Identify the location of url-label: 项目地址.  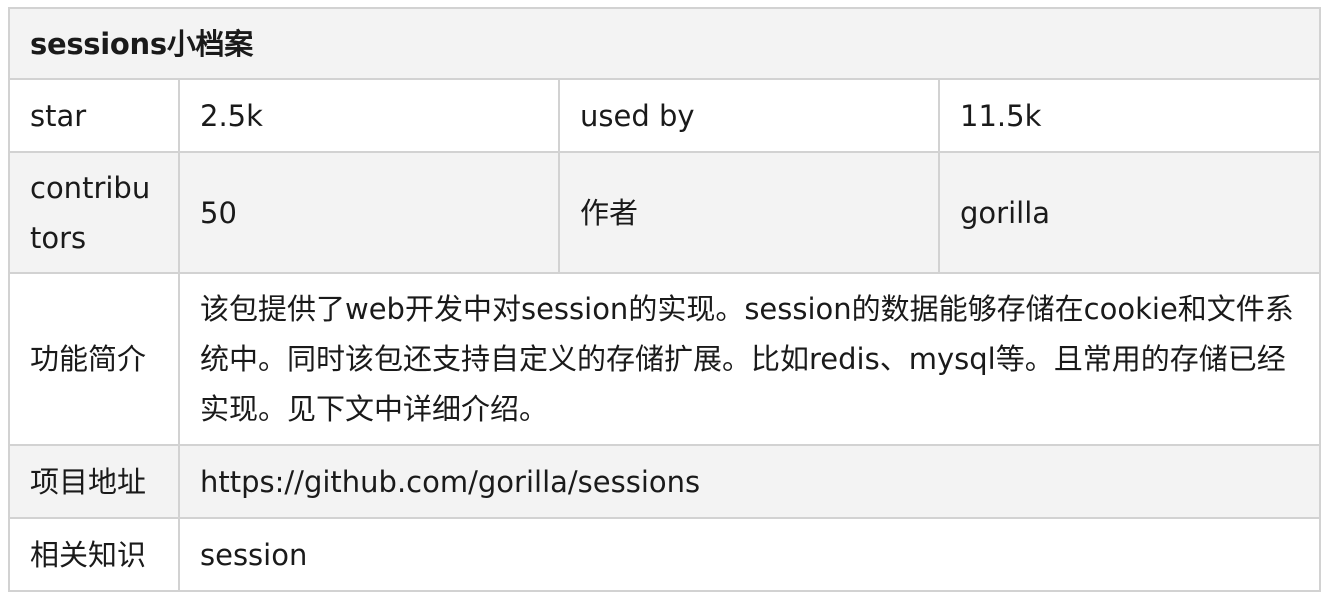
(94, 481).